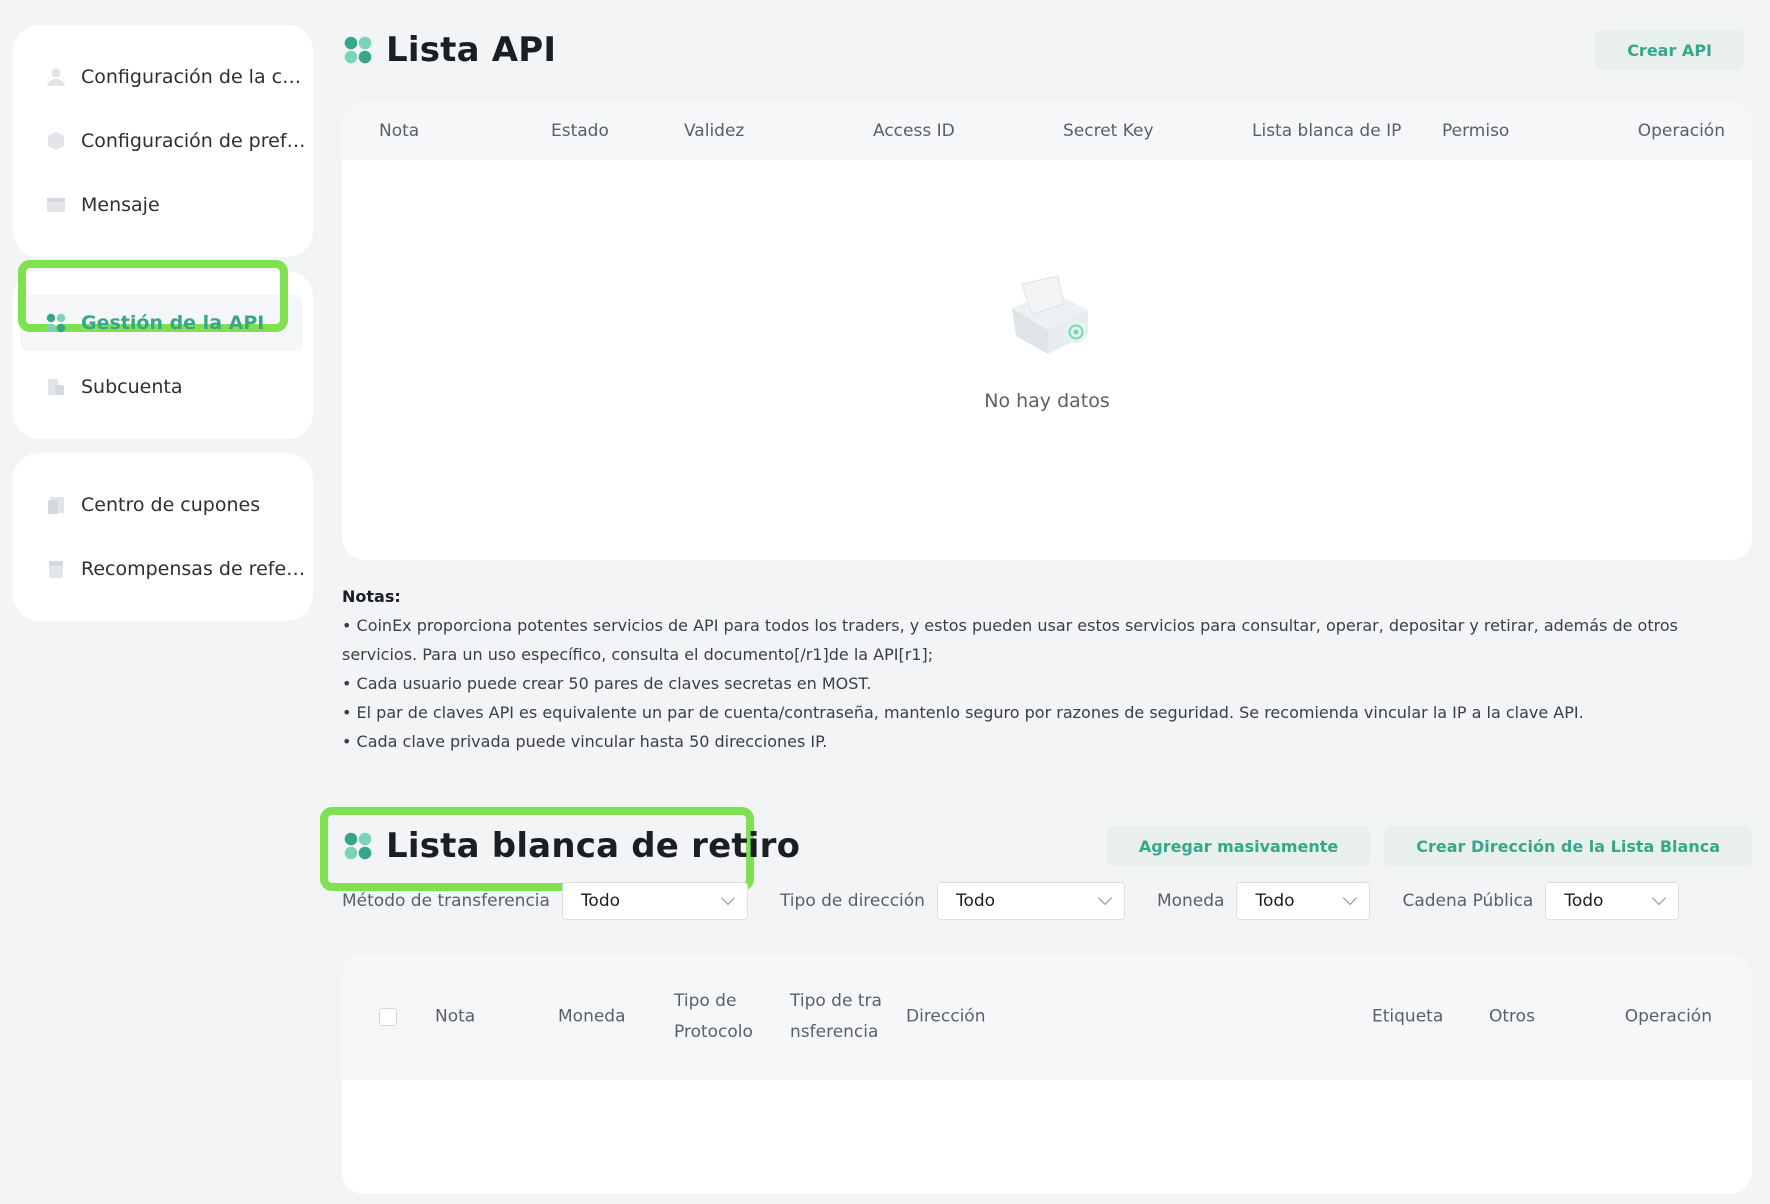 The height and width of the screenshot is (1204, 1770). I want to click on sidebar-item-label: Recompensas de referidos, so click(193, 569).